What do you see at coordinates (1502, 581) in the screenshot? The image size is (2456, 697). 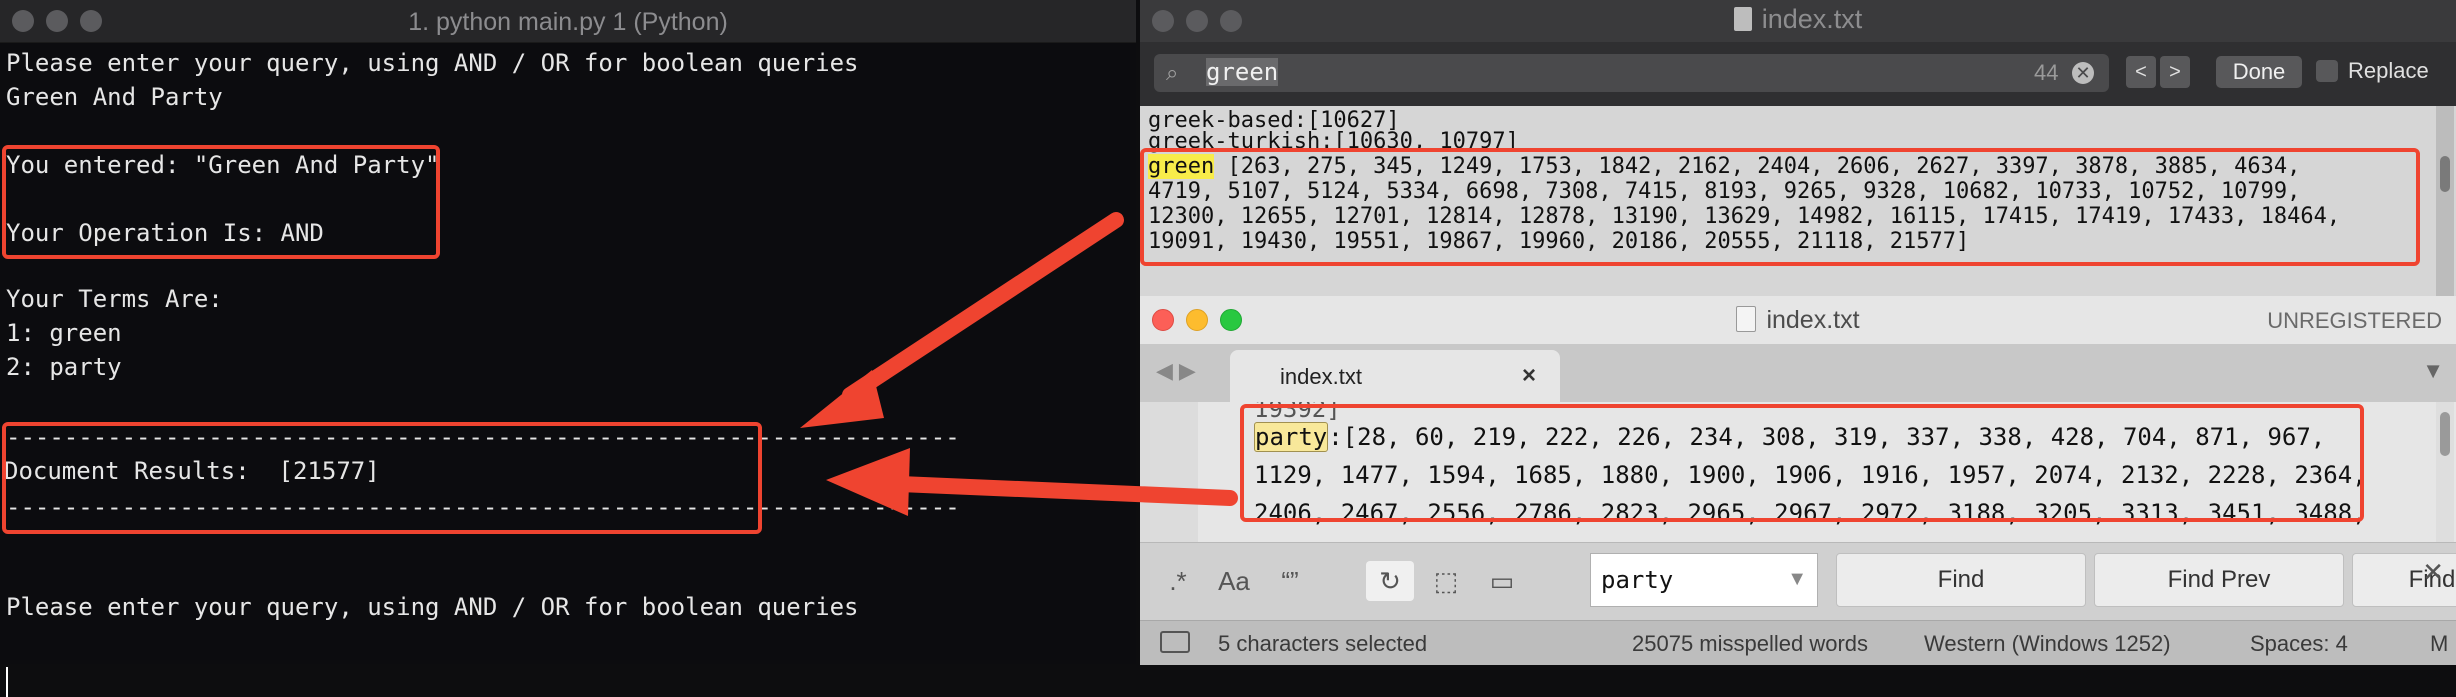 I see `highlight-matches-toggle-icon: ▭` at bounding box center [1502, 581].